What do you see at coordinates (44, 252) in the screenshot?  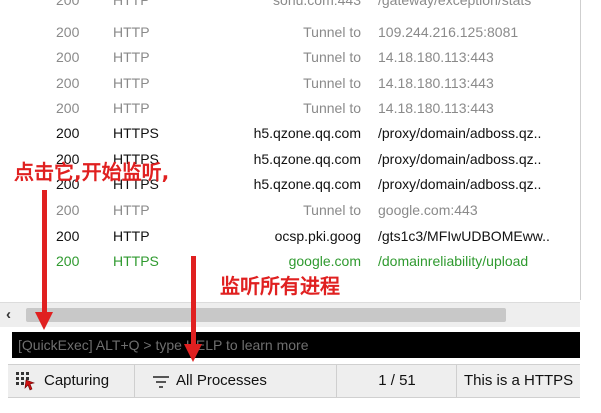 I see `annotation-arrow-left-shaft` at bounding box center [44, 252].